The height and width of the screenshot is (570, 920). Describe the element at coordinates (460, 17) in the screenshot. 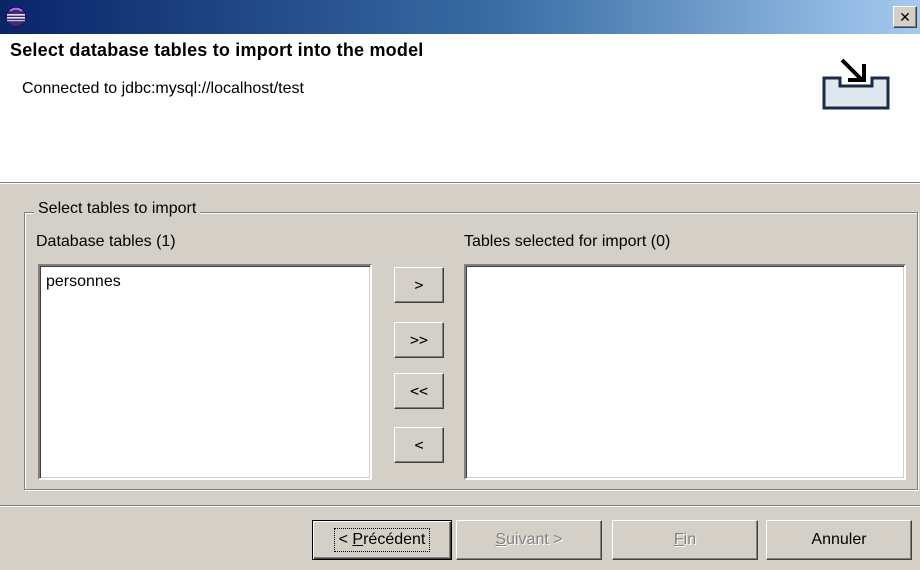

I see `title-bar: ✕` at that location.